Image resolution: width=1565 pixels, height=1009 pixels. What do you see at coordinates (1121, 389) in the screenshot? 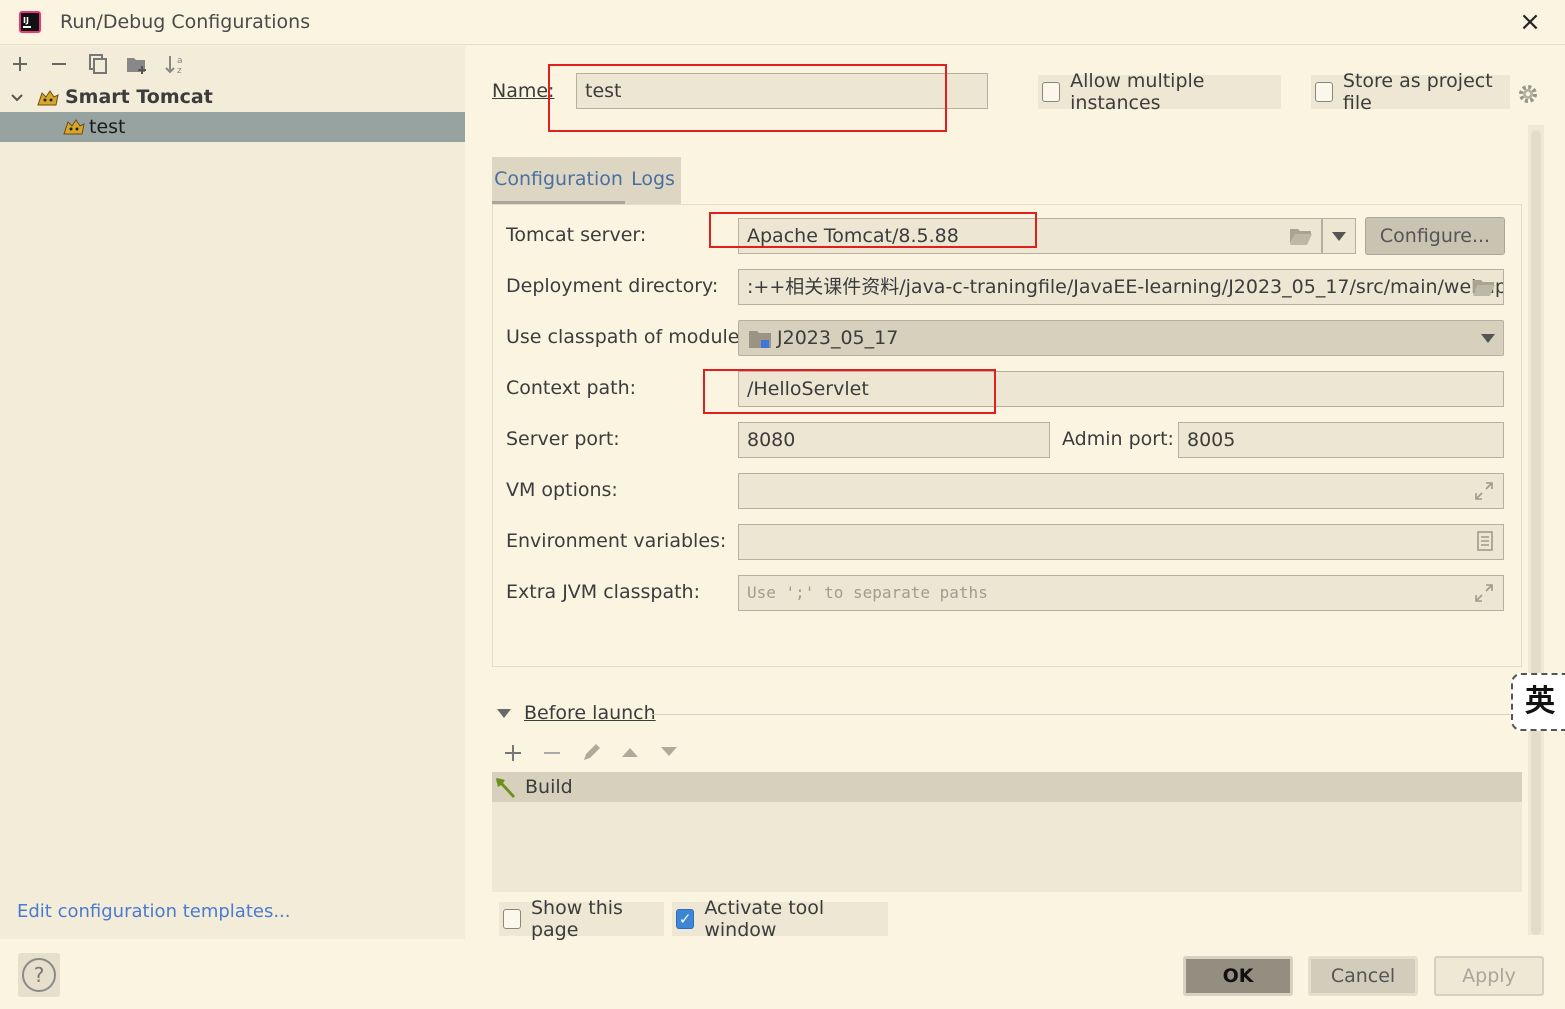
I see `context-path-input: /HelloServlet` at bounding box center [1121, 389].